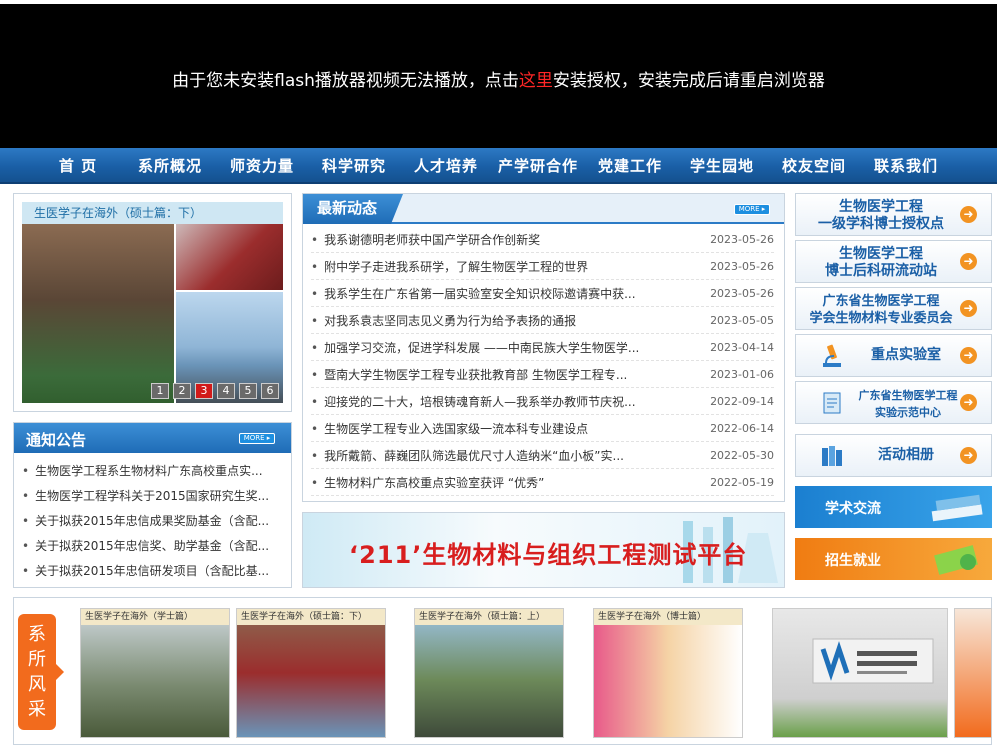 Image resolution: width=997 pixels, height=753 pixels. I want to click on slide-pagination: 1 2 3 4 5 6, so click(215, 391).